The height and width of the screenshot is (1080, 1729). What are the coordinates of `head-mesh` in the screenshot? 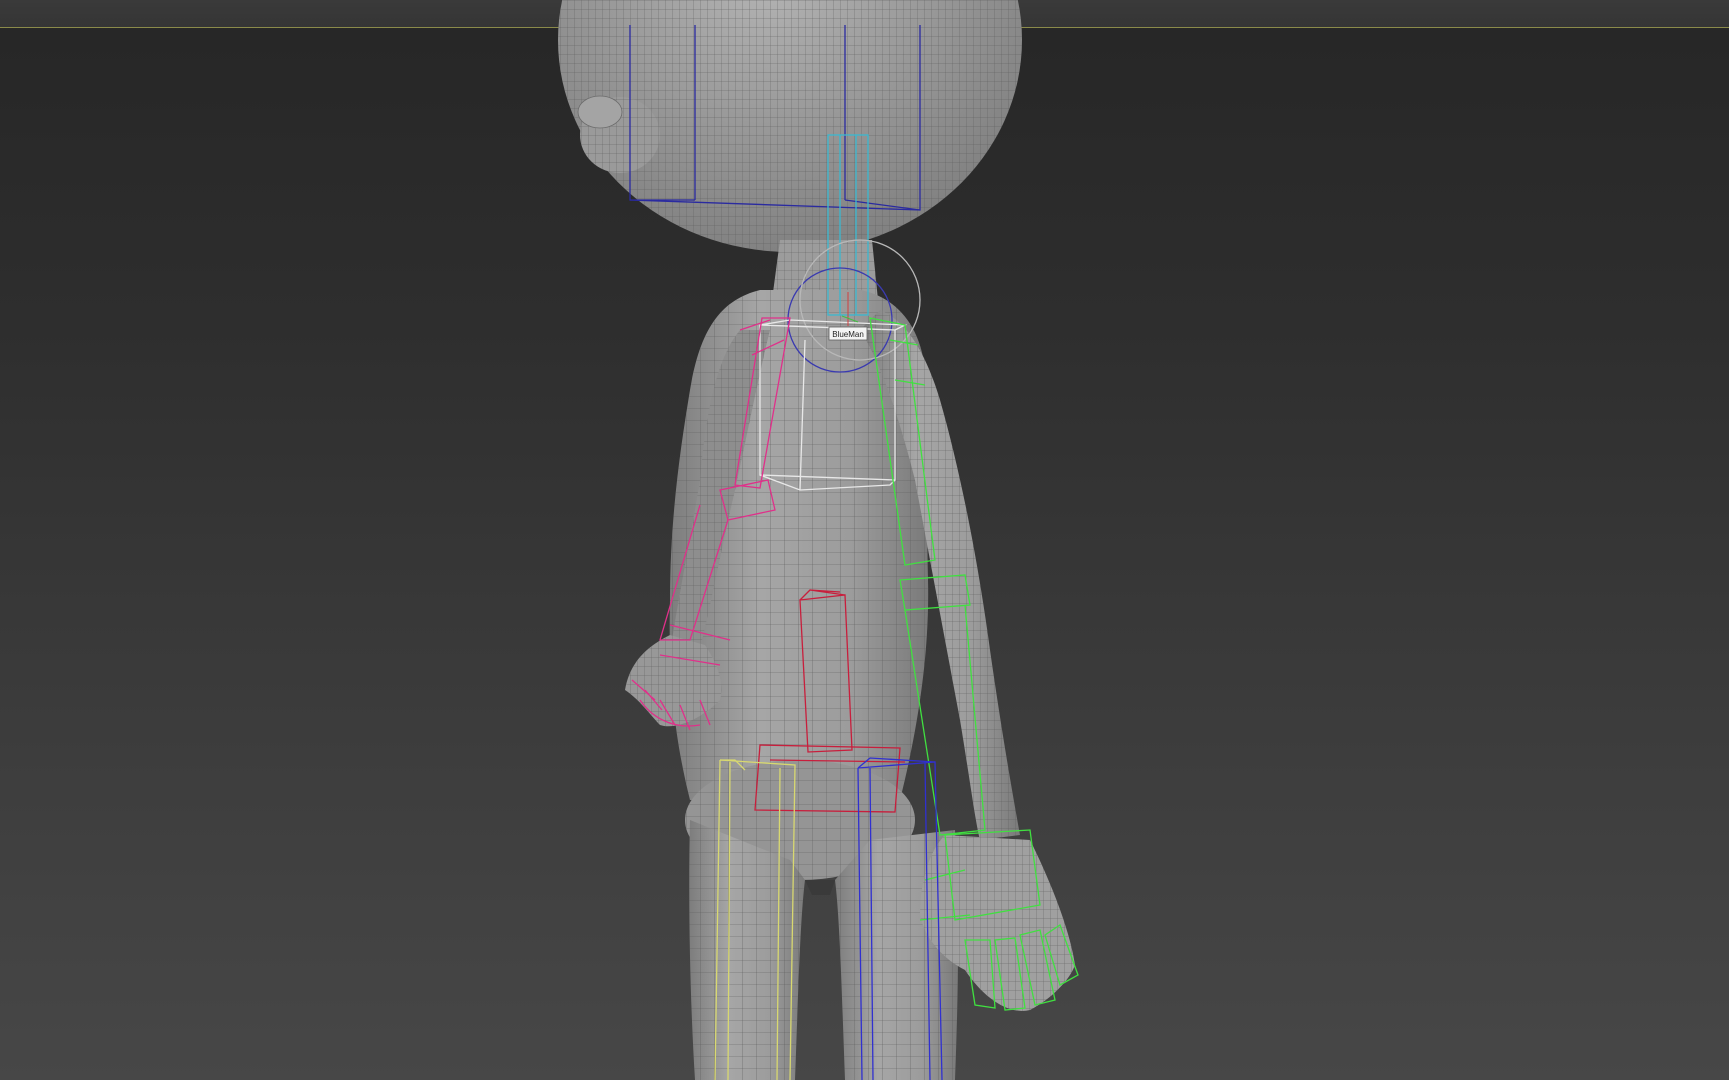 It's located at (790, 126).